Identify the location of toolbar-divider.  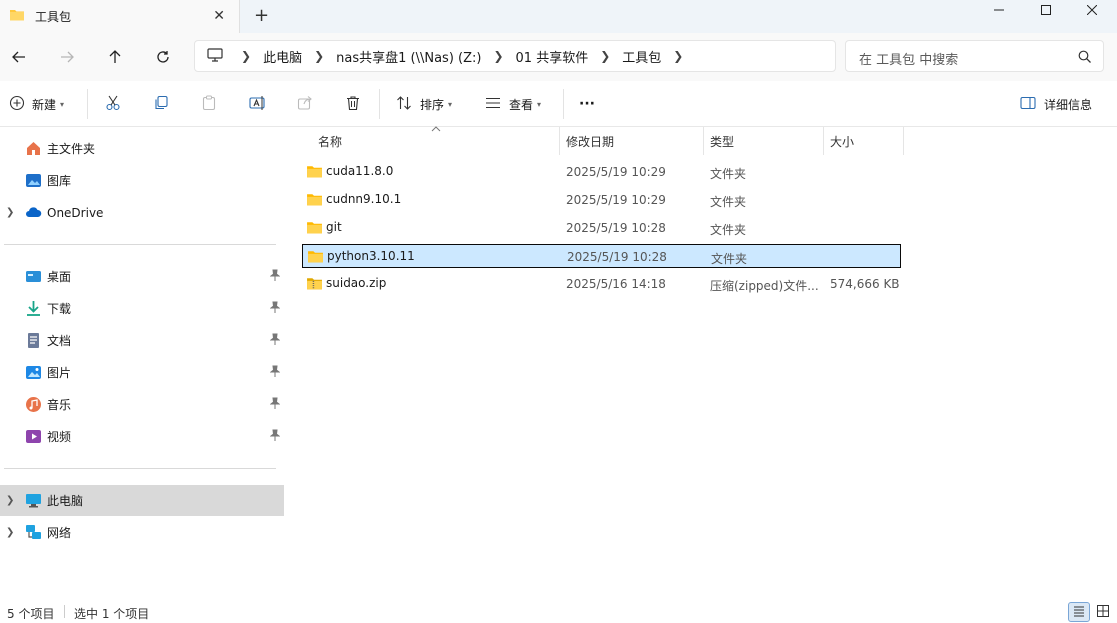
(563, 104).